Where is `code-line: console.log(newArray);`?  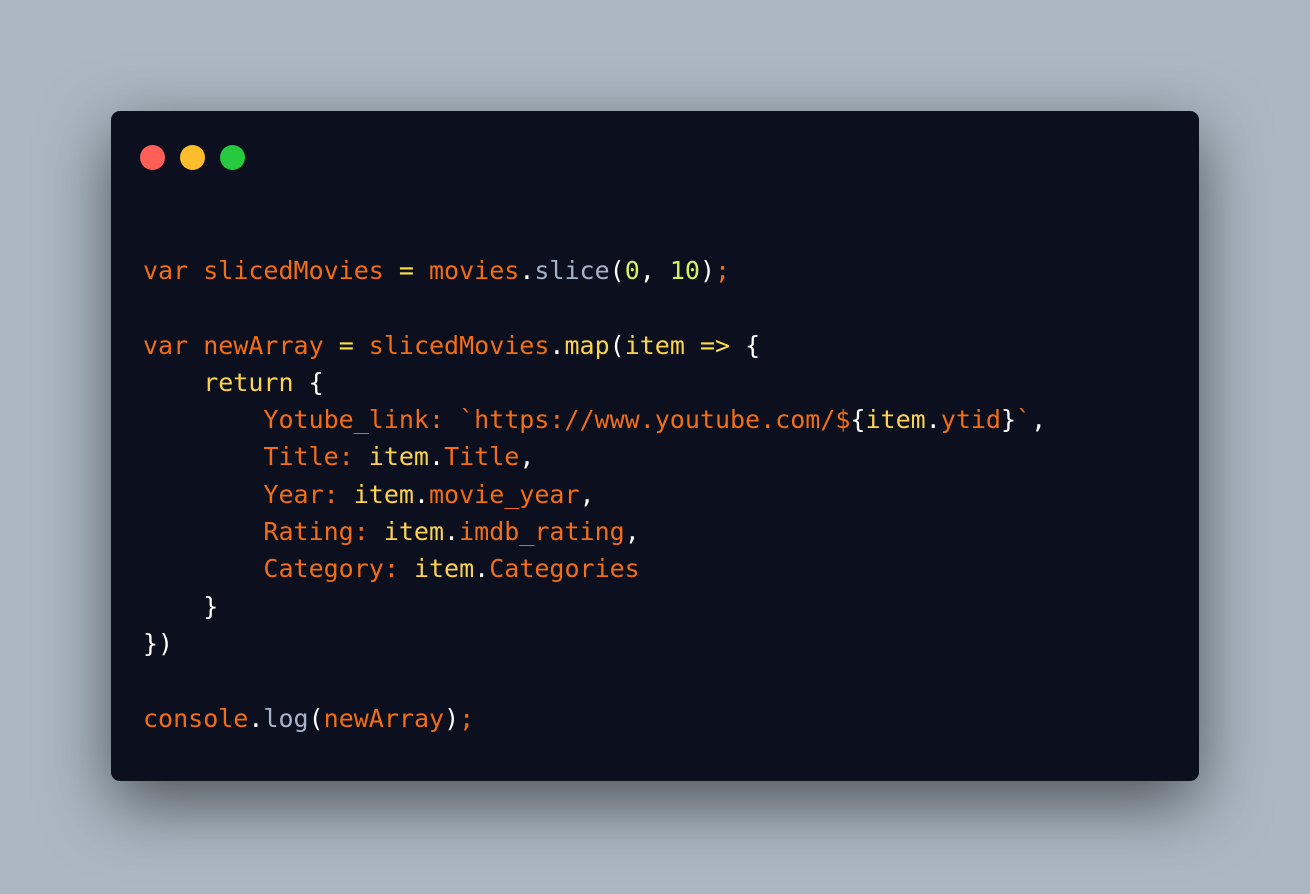
code-line: console.log(newArray); is located at coordinates (594, 718).